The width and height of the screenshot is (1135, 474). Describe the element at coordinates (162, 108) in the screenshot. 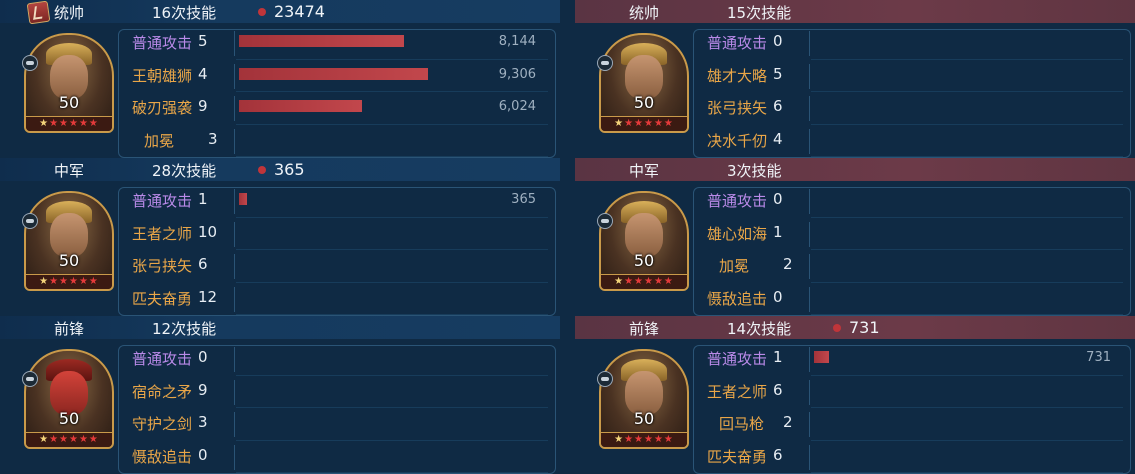

I see `skill-name: 破刃强袭` at that location.